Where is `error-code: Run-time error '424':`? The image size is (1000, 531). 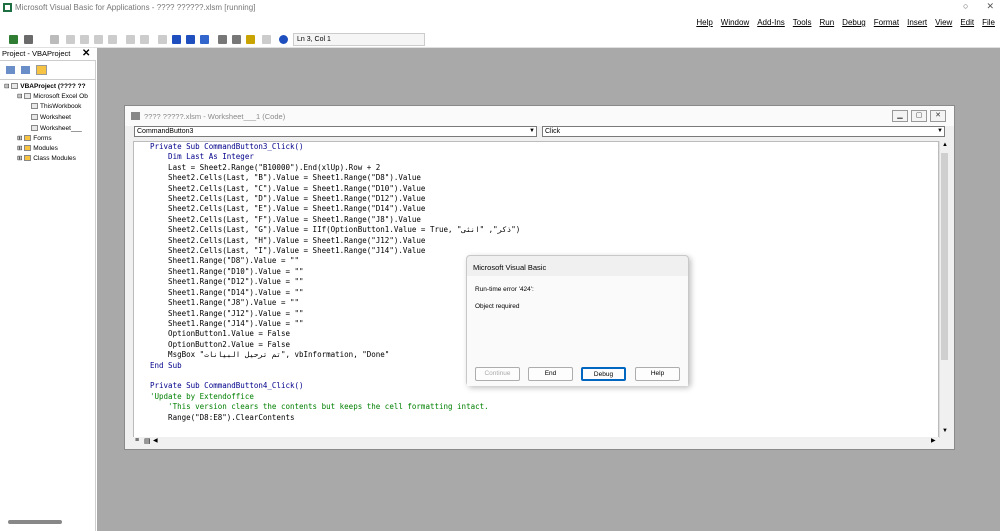
error-code: Run-time error '424': is located at coordinates (504, 289).